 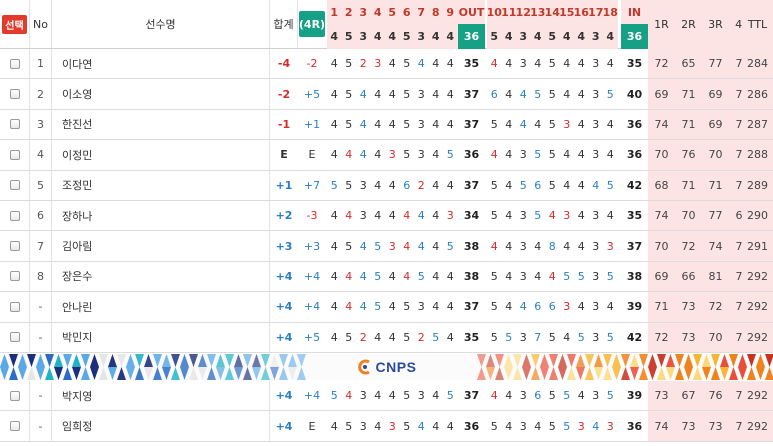 I want to click on hole-par: 3, so click(x=421, y=36).